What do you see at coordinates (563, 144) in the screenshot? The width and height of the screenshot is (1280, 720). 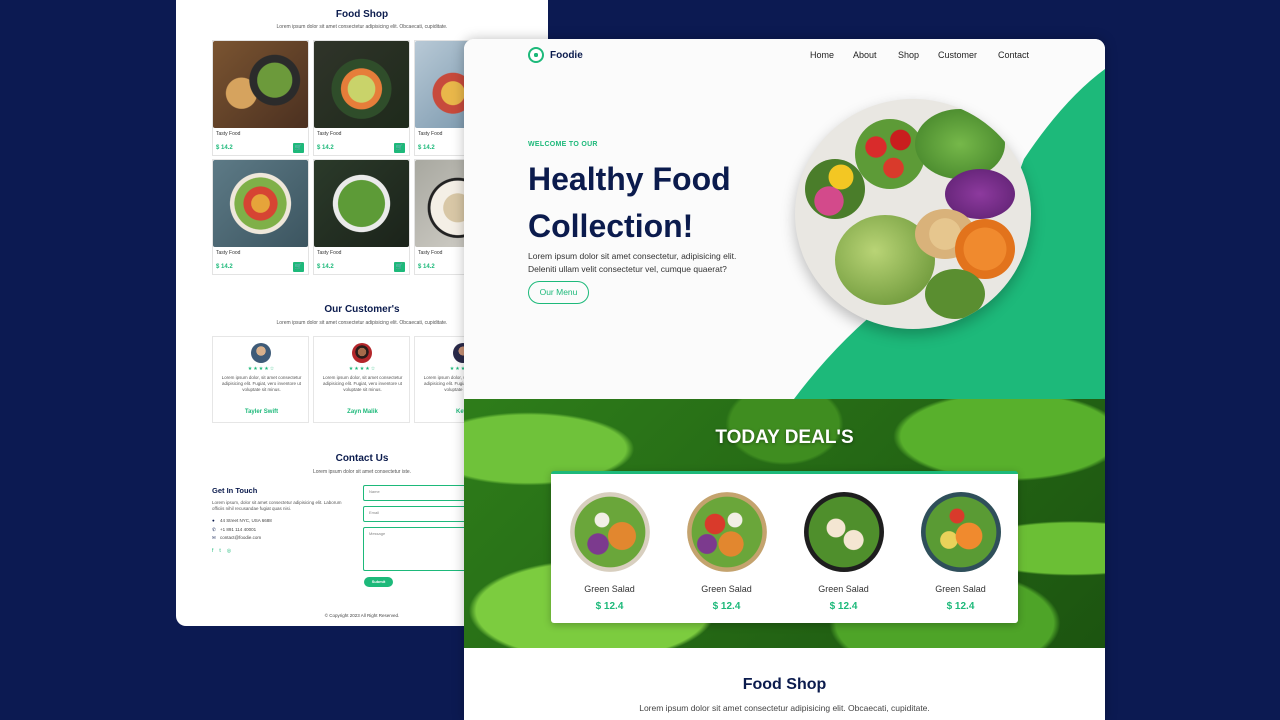 I see `hero-eyebrow: WELCOME TO OUR` at bounding box center [563, 144].